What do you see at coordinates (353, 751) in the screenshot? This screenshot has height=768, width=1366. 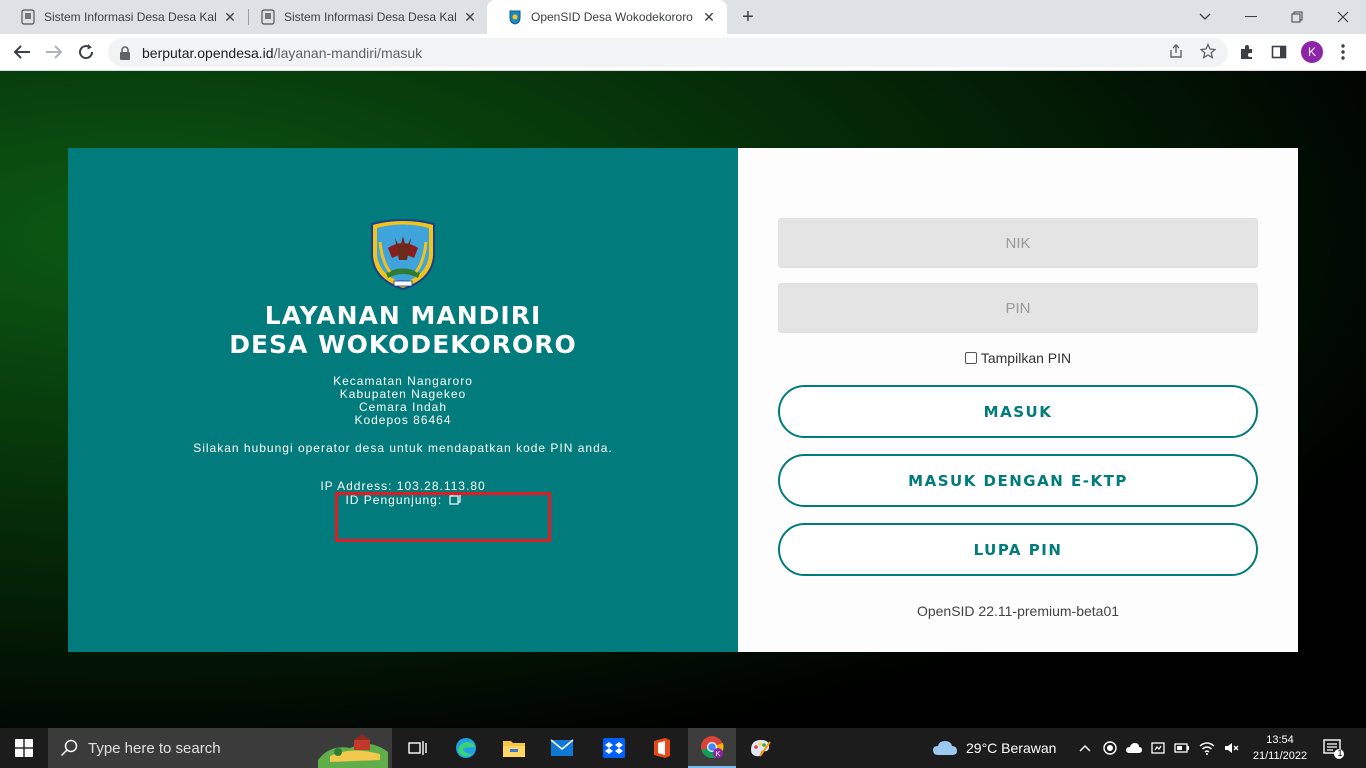 I see `search-highlight-illustration-icon` at bounding box center [353, 751].